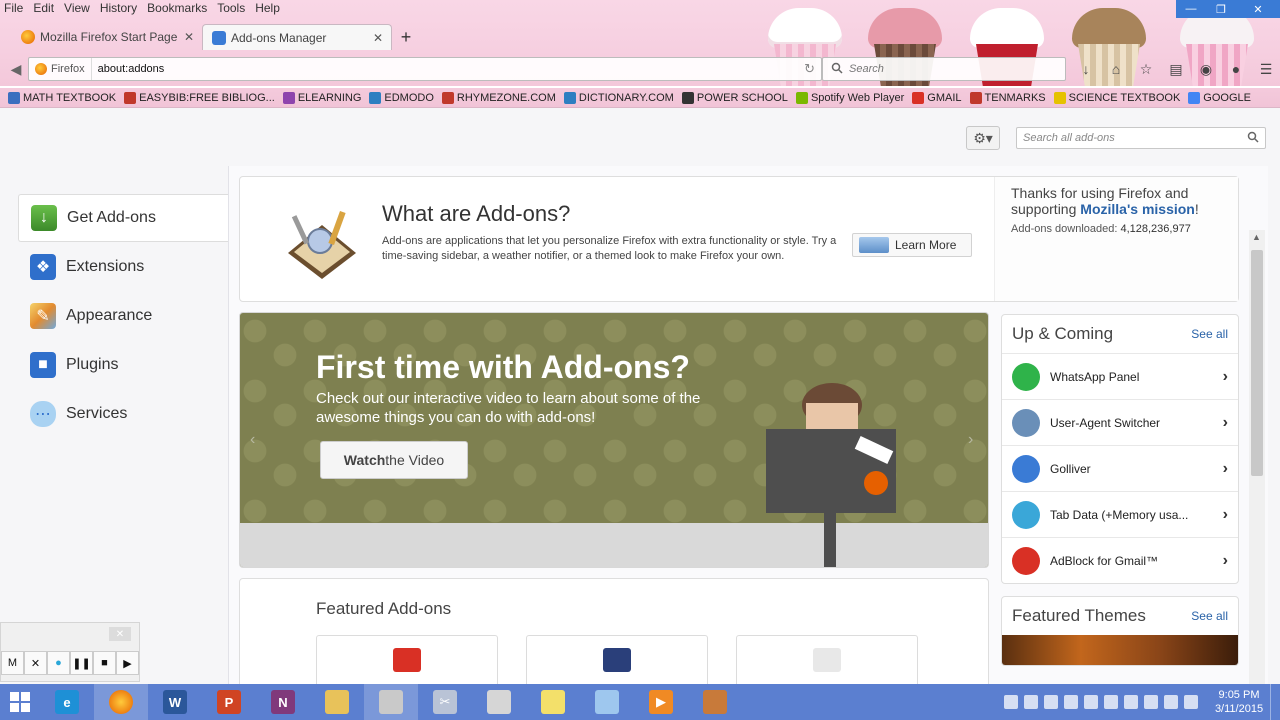  What do you see at coordinates (104, 663) in the screenshot?
I see `stop-button: ■` at bounding box center [104, 663].